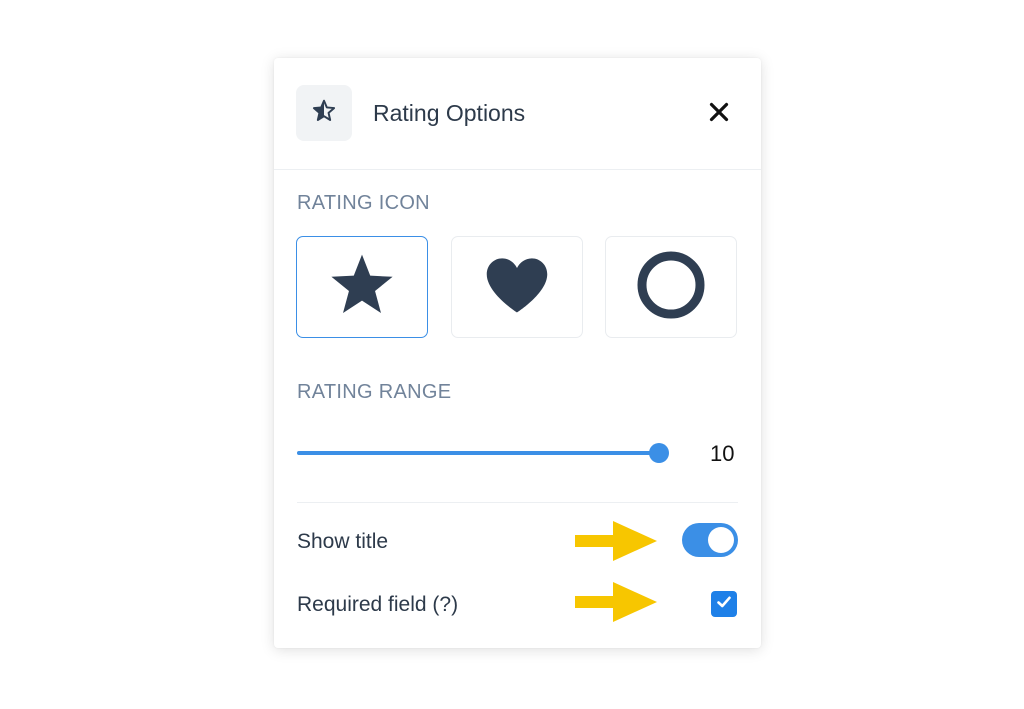  I want to click on close-icon, so click(719, 114).